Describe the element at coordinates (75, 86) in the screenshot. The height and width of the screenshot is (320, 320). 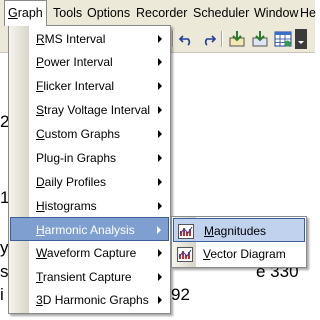
I see `menu-item-label: Flicker Interval` at that location.